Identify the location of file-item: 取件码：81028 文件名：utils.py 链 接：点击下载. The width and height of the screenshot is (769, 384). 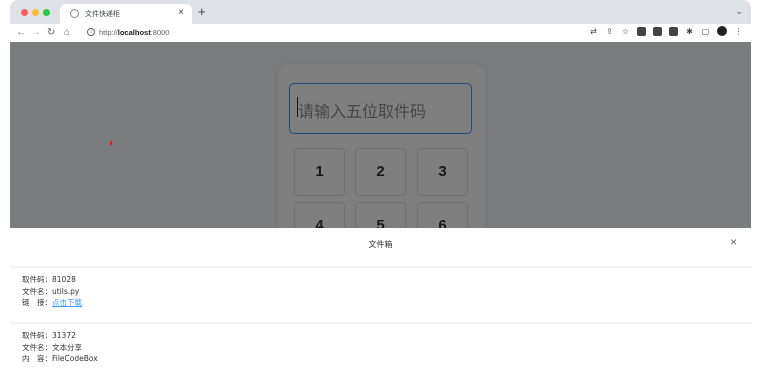
(380, 295).